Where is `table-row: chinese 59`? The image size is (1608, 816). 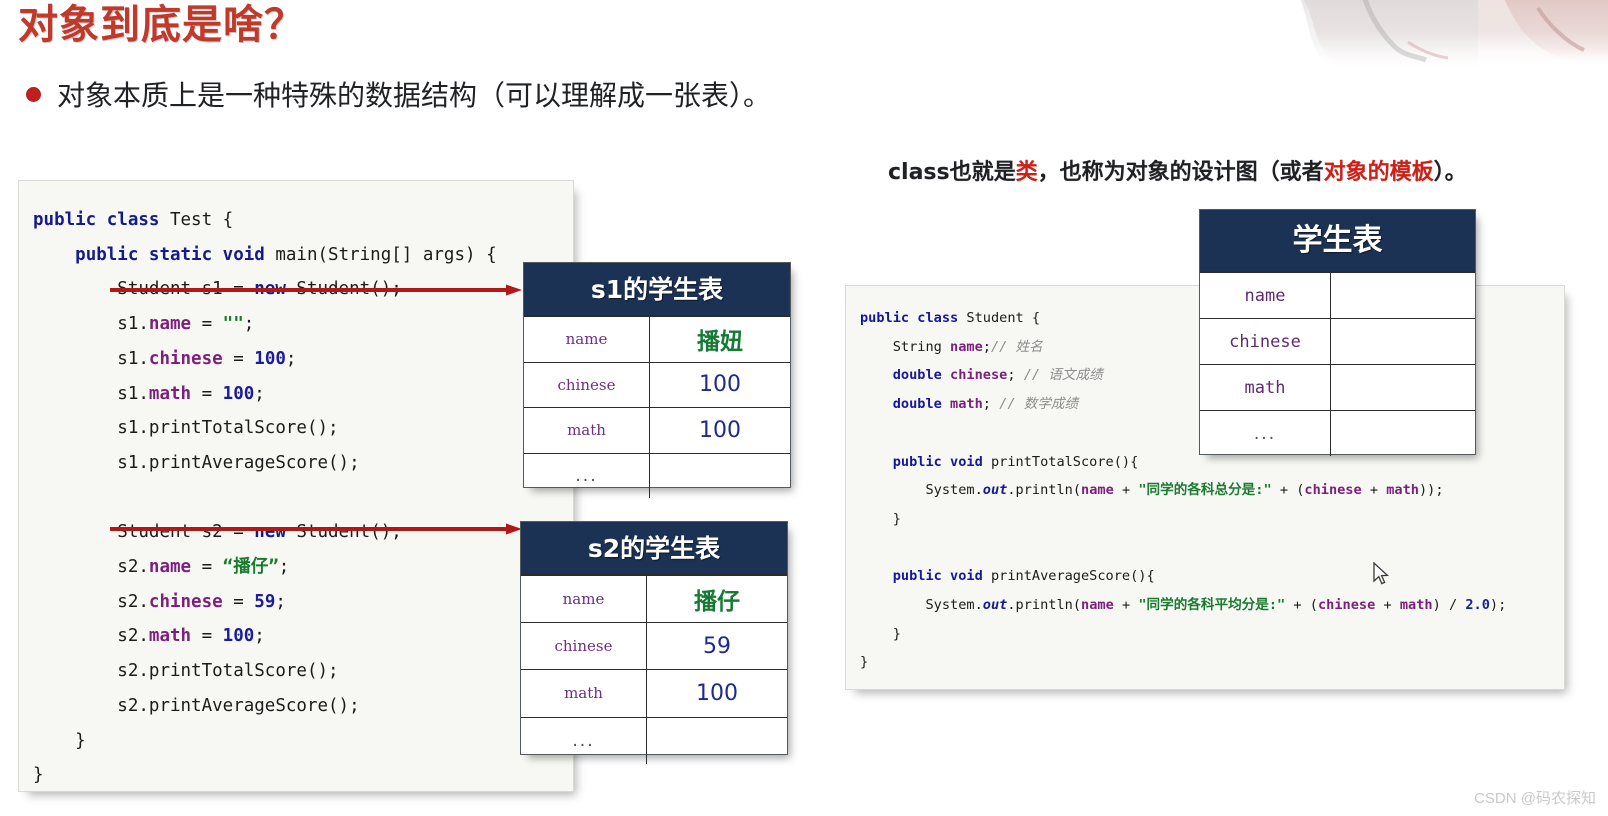 table-row: chinese 59 is located at coordinates (654, 646).